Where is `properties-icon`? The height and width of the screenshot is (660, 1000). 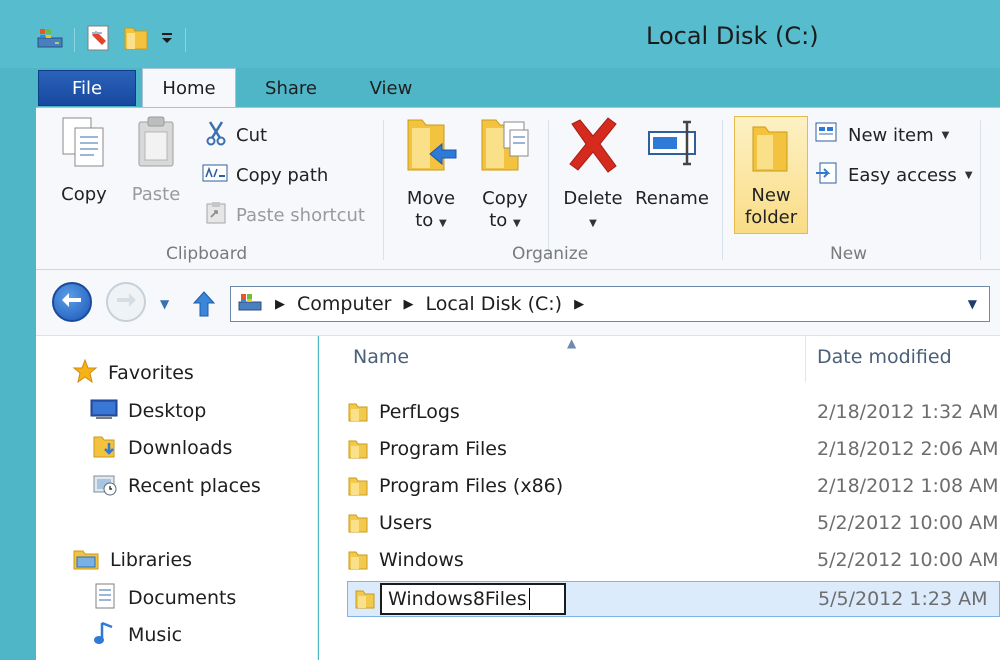 properties-icon is located at coordinates (99, 40).